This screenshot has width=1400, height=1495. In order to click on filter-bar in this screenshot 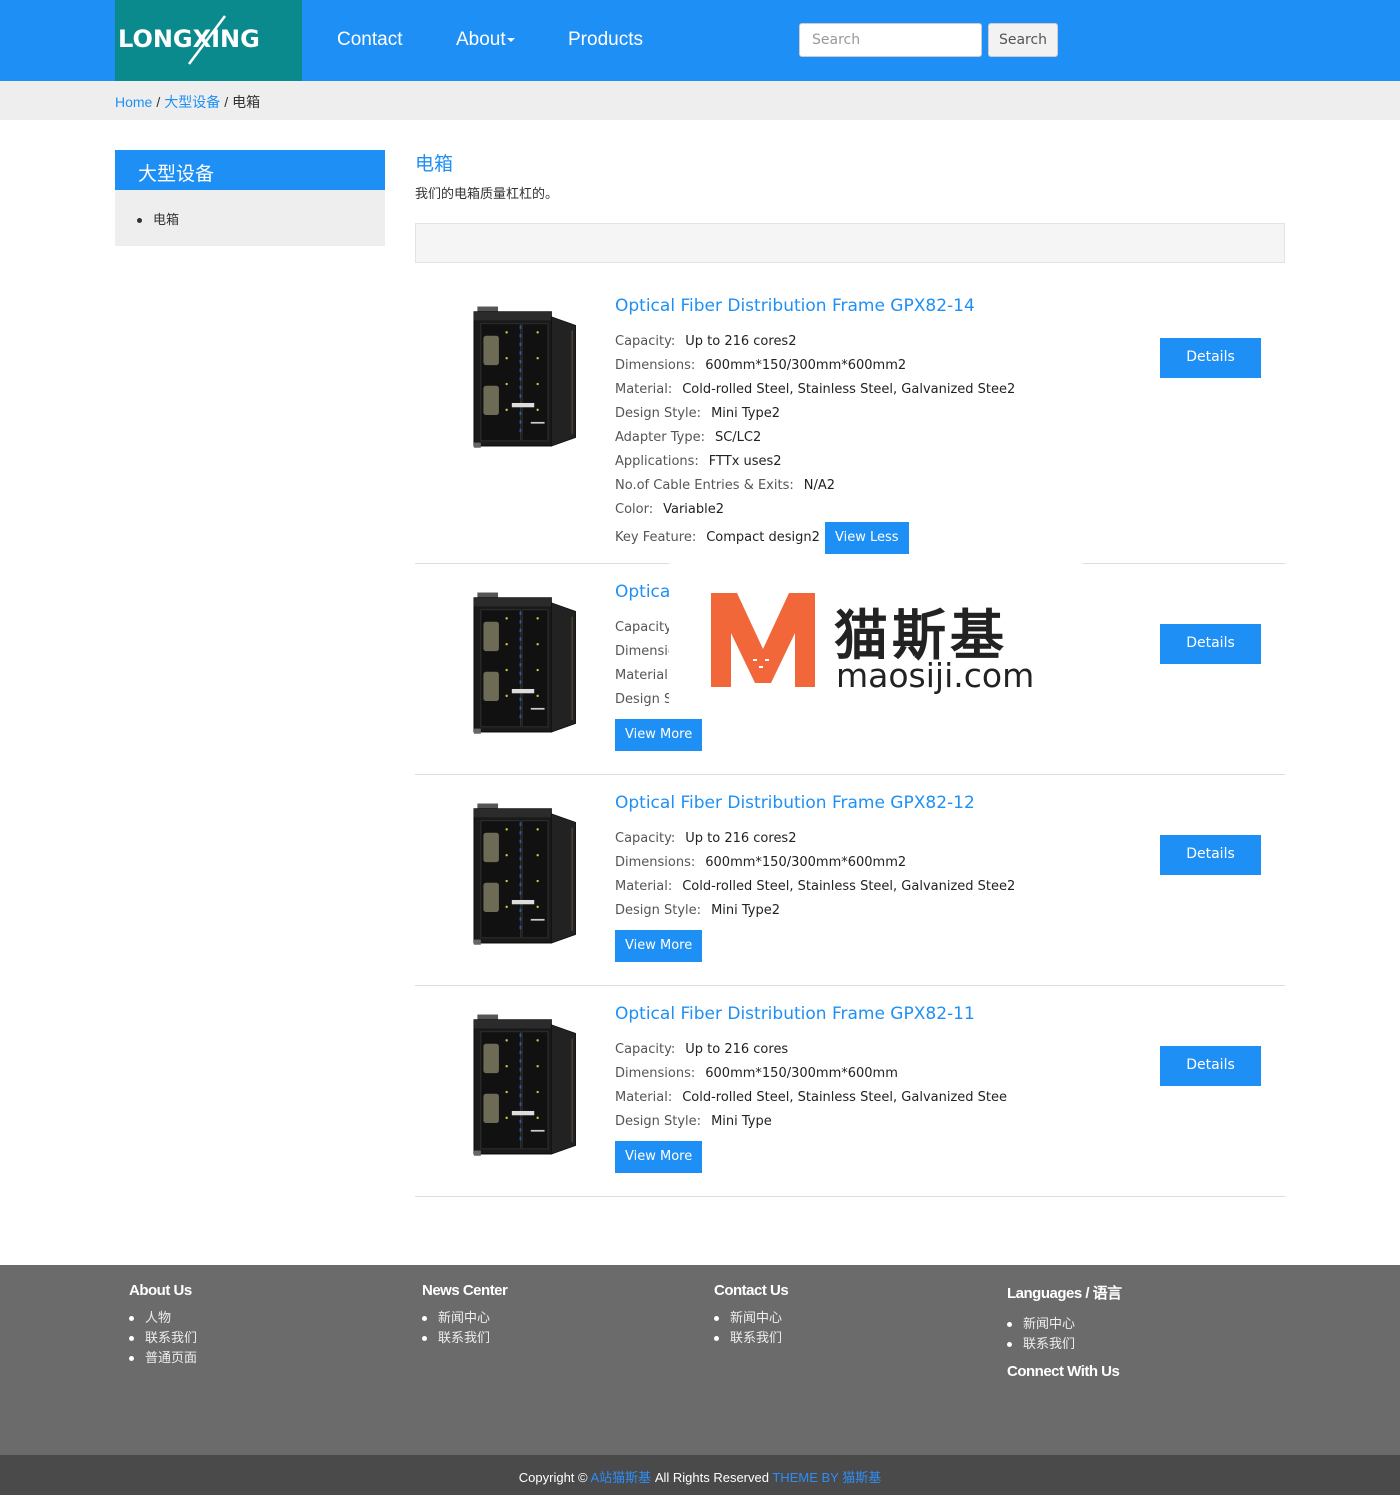, I will do `click(850, 243)`.